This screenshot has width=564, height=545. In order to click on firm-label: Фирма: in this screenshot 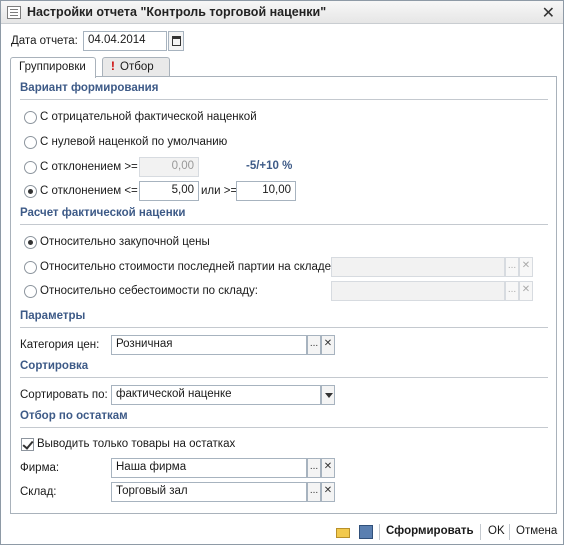, I will do `click(40, 468)`.